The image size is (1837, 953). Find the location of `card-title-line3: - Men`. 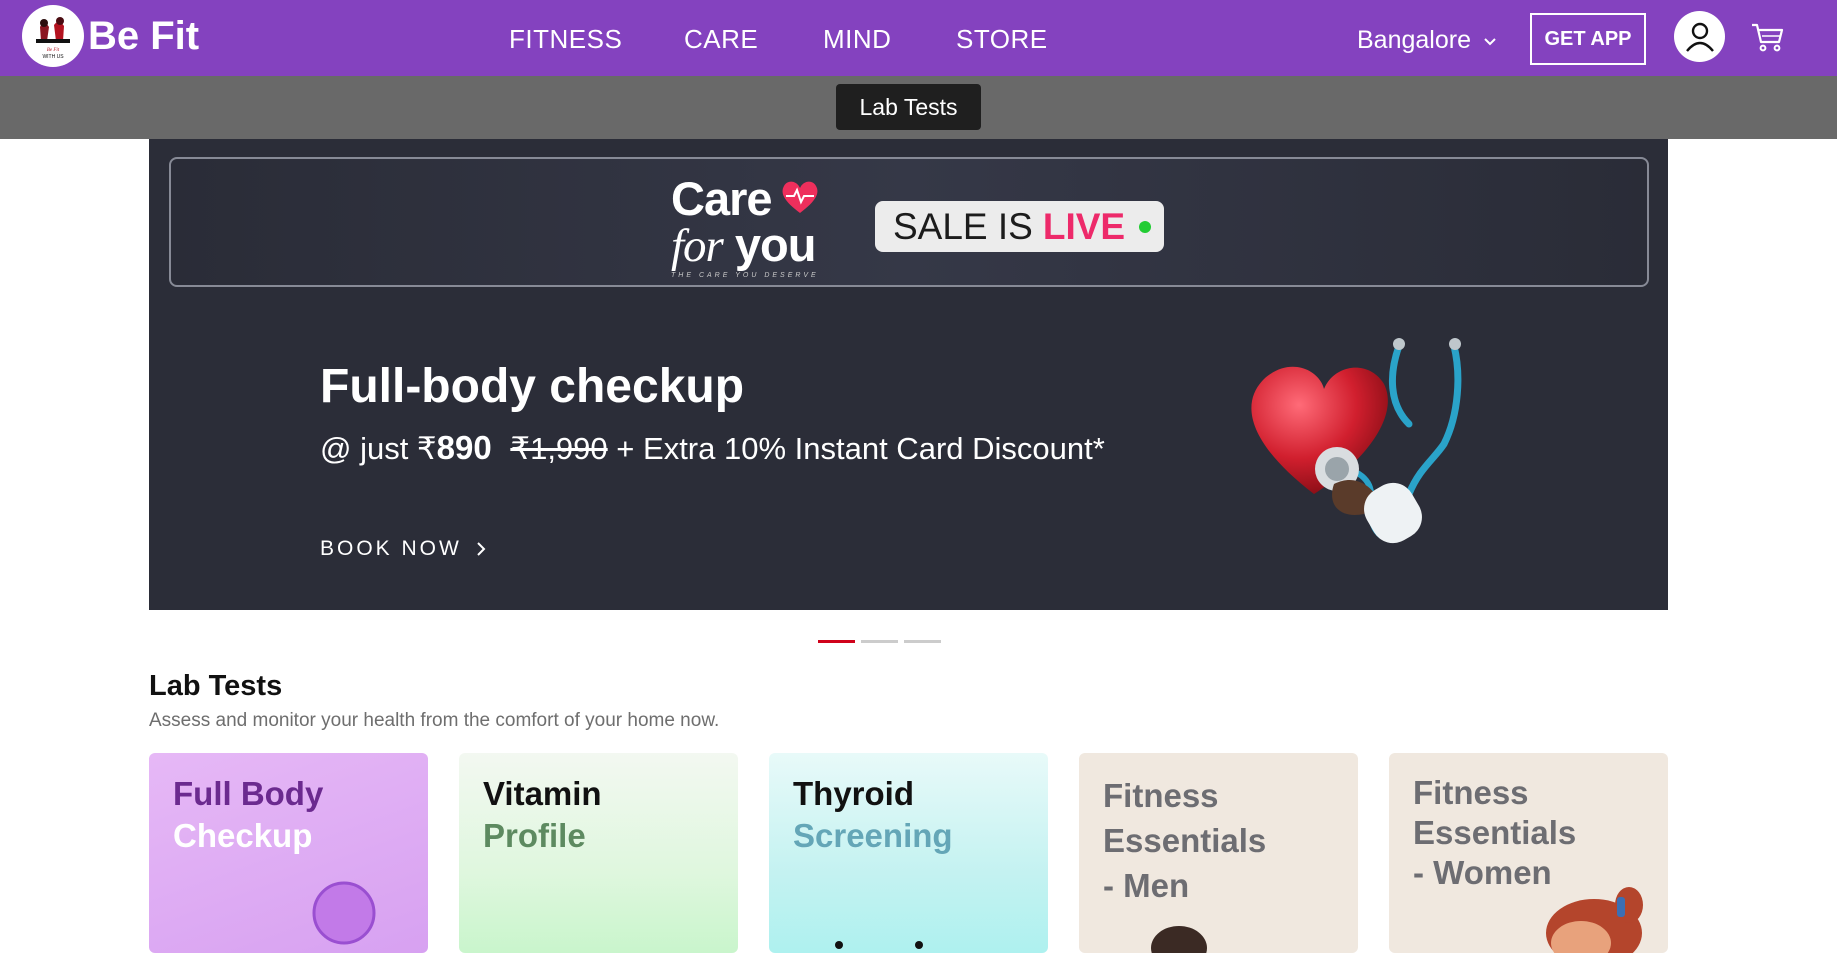

card-title-line3: - Men is located at coordinates (1146, 885).